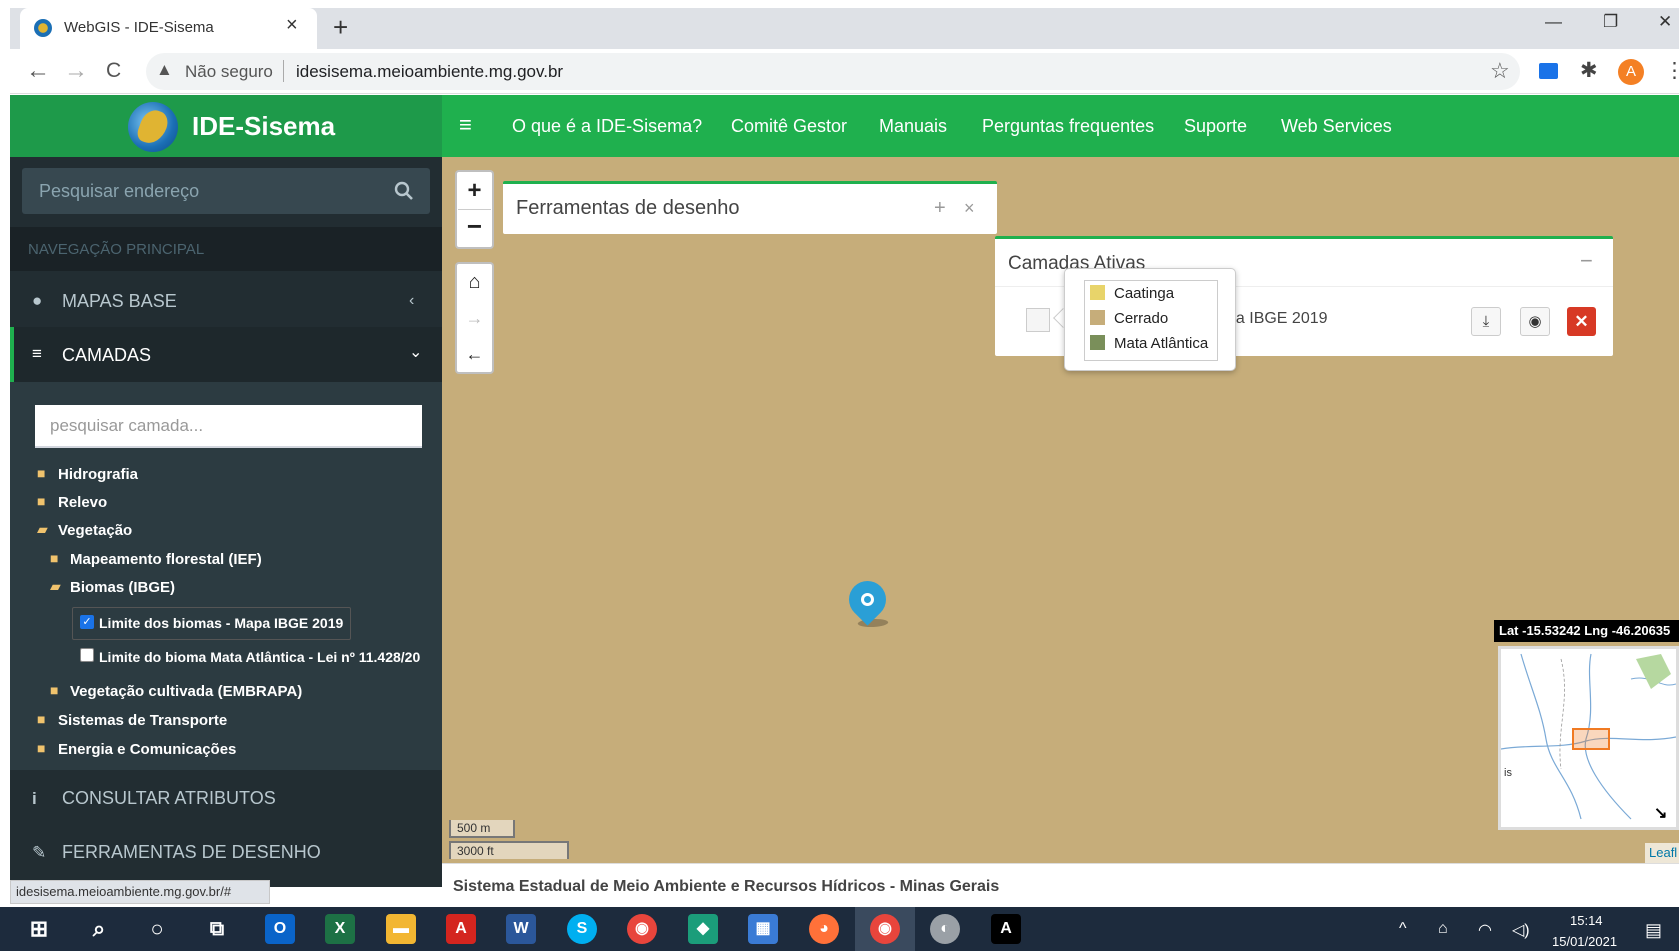 Image resolution: width=1679 pixels, height=951 pixels. Describe the element at coordinates (147, 749) in the screenshot. I see `tree-item-energy: Energia e Comunicações` at that location.